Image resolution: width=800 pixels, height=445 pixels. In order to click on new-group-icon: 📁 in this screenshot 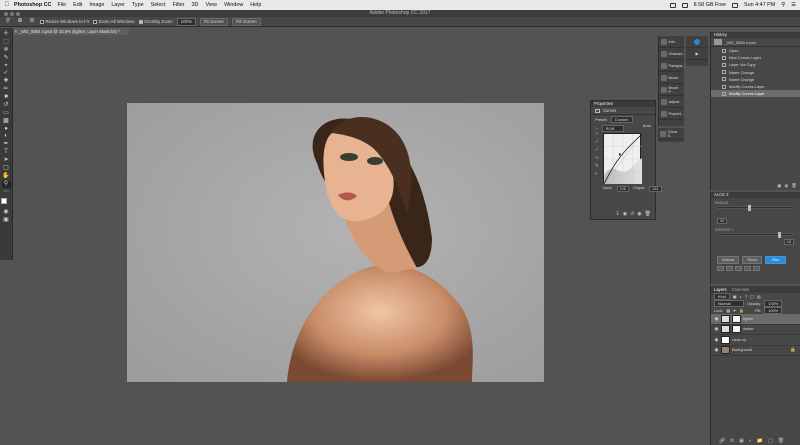, I will do `click(760, 441)`.